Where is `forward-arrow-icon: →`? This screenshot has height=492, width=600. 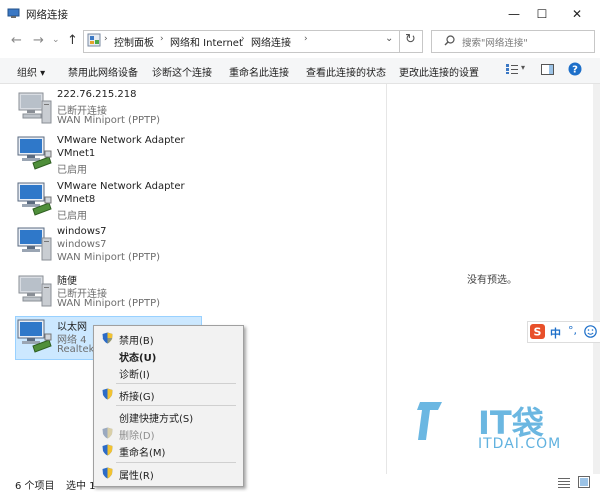 forward-arrow-icon: → is located at coordinates (38, 40).